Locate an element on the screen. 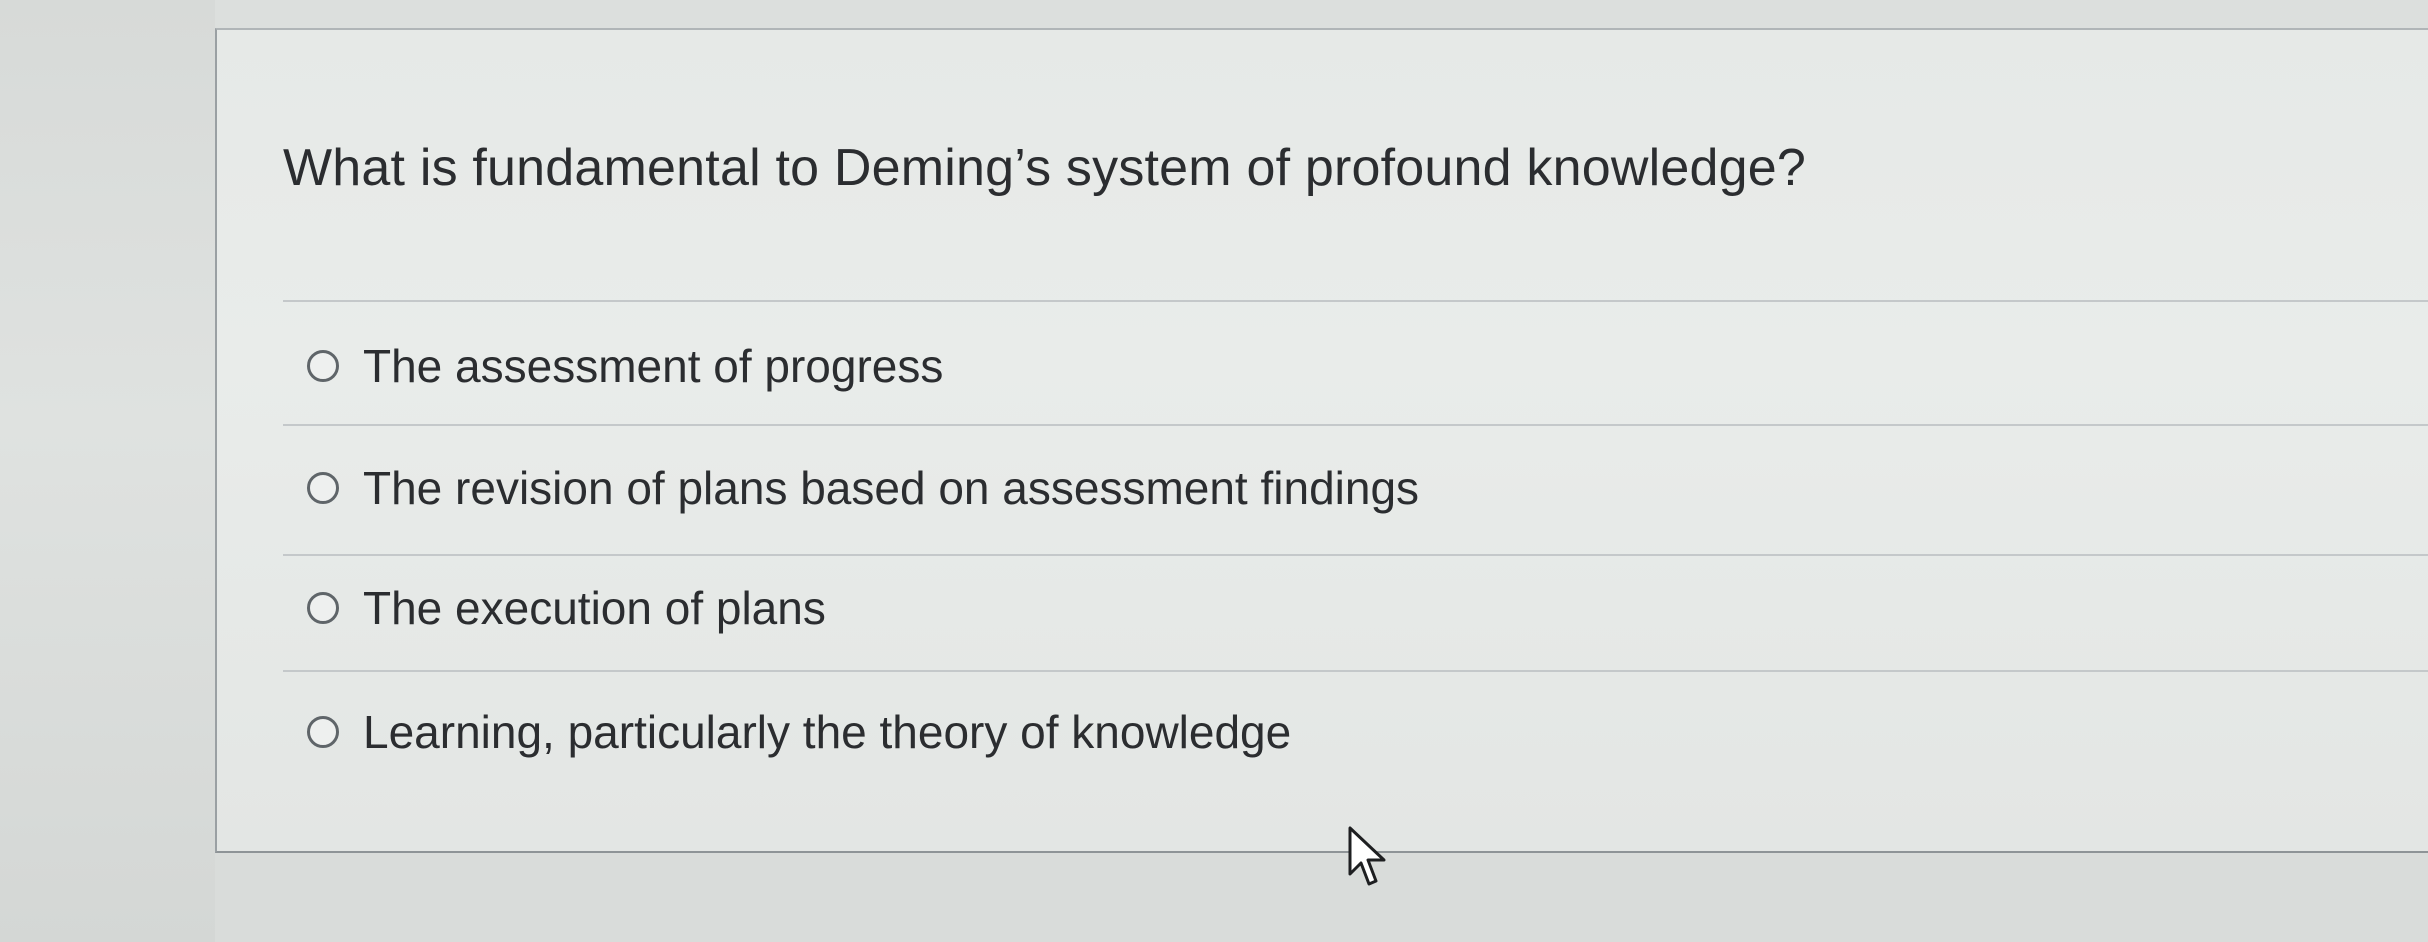  answer-option-1: The assessment of progress is located at coordinates (1333, 366).